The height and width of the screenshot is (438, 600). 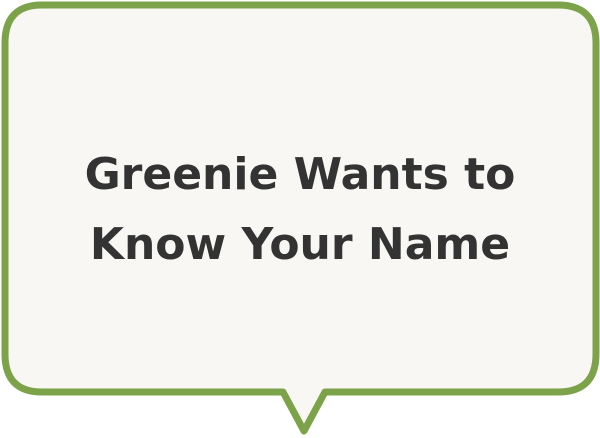 I want to click on message-line-2: Know Your Name, so click(x=300, y=245).